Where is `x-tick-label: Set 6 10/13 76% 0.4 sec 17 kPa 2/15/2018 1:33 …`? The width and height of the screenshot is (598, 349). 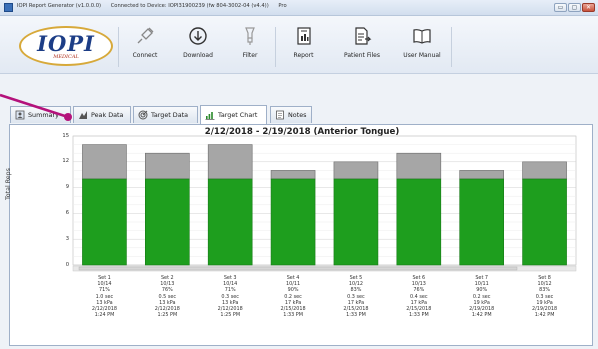
x-tick-label: Set 6 10/13 76% 0.4 sec 17 kPa 2/15/2018 1:33 … is located at coordinates (419, 297).